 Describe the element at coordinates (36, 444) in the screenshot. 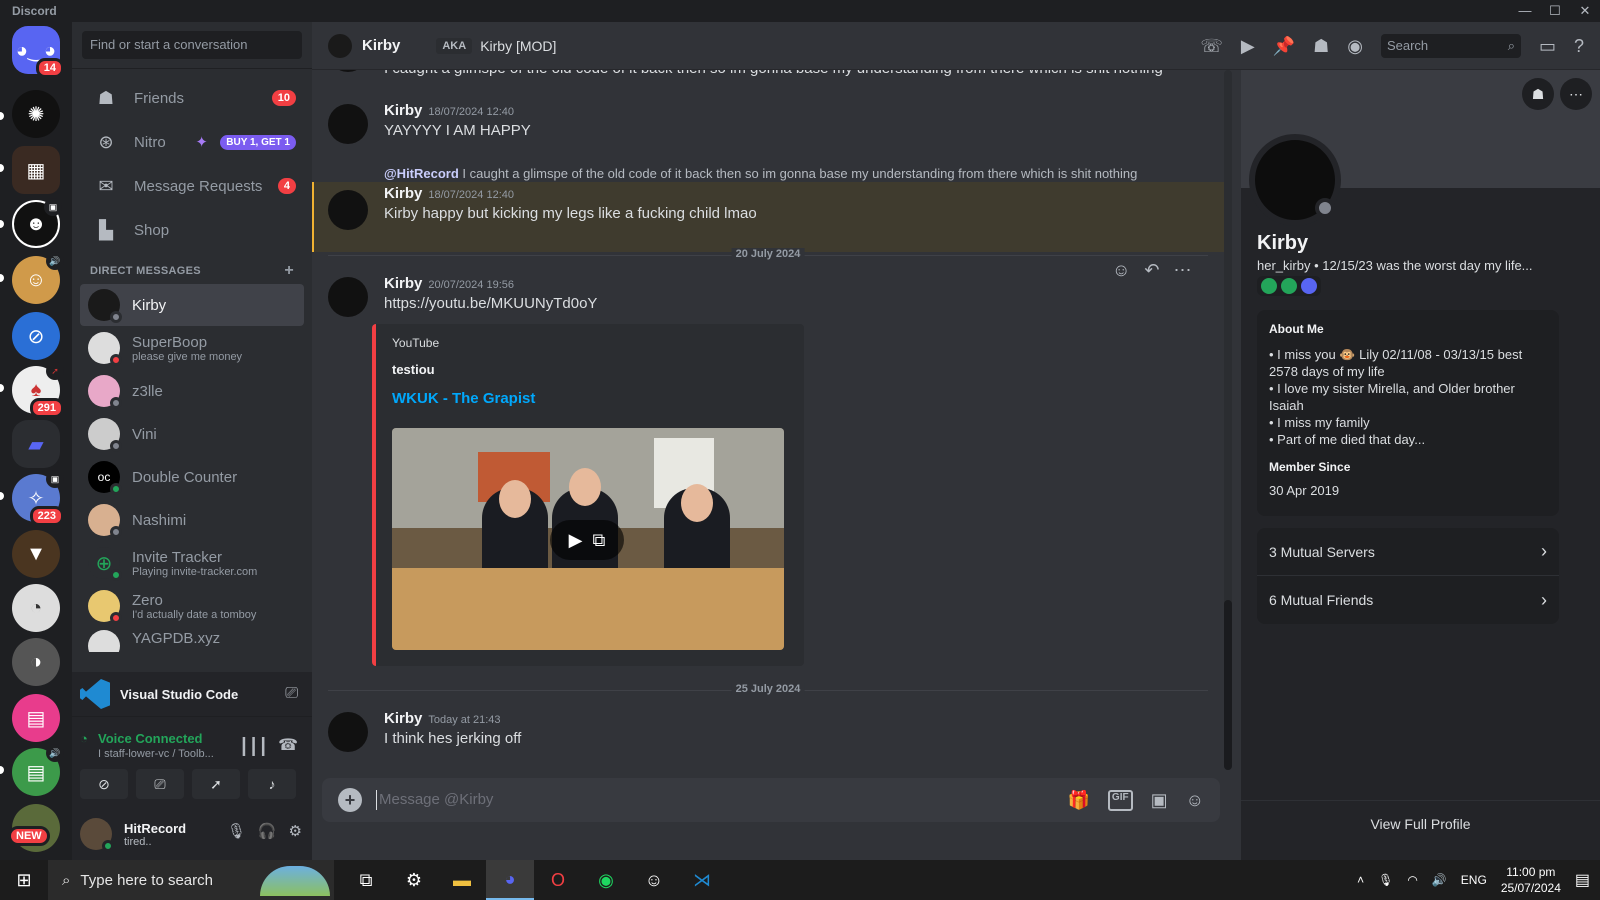

I see `folder-icon: ▰` at that location.